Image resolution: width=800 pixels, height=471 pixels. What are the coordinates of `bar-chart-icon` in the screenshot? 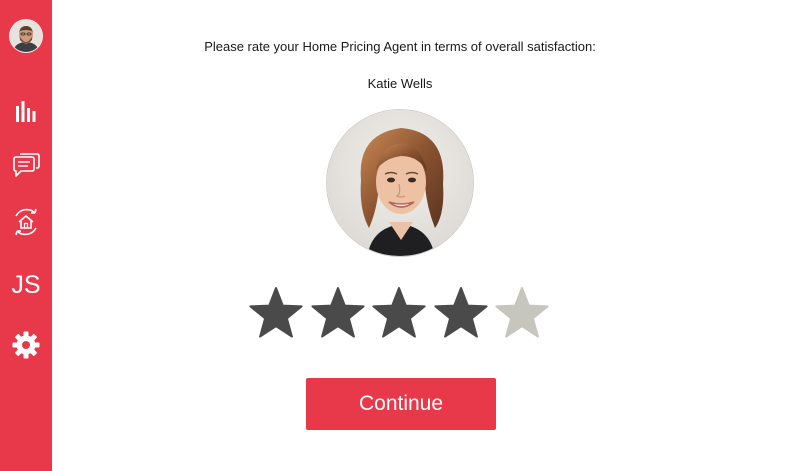 It's located at (26, 111).